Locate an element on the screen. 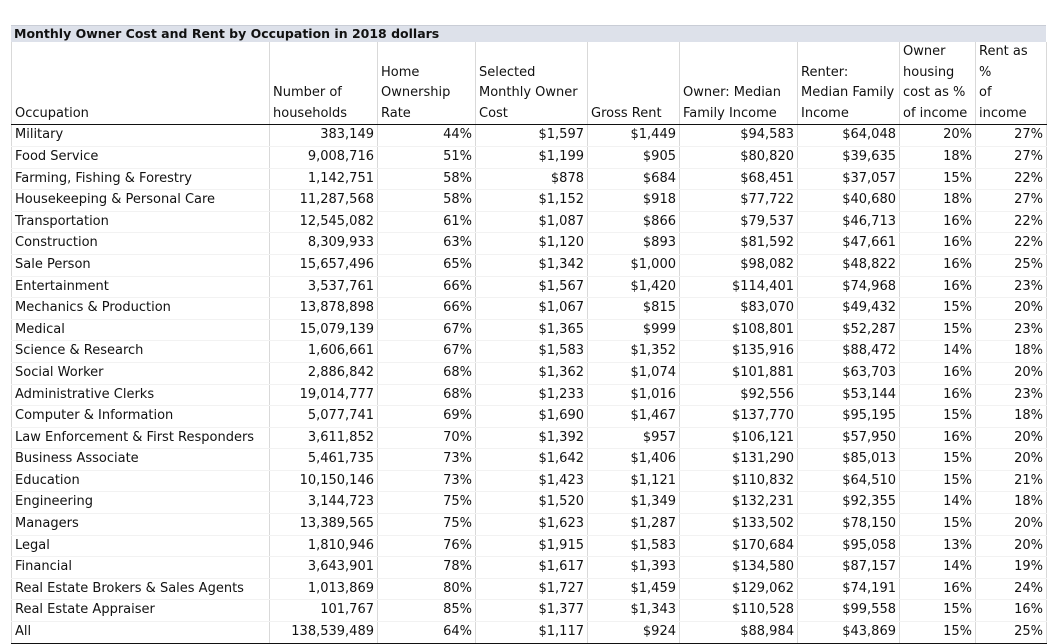 Image resolution: width=1062 pixels, height=644 pixels. value-cell: $81,592 is located at coordinates (738, 243).